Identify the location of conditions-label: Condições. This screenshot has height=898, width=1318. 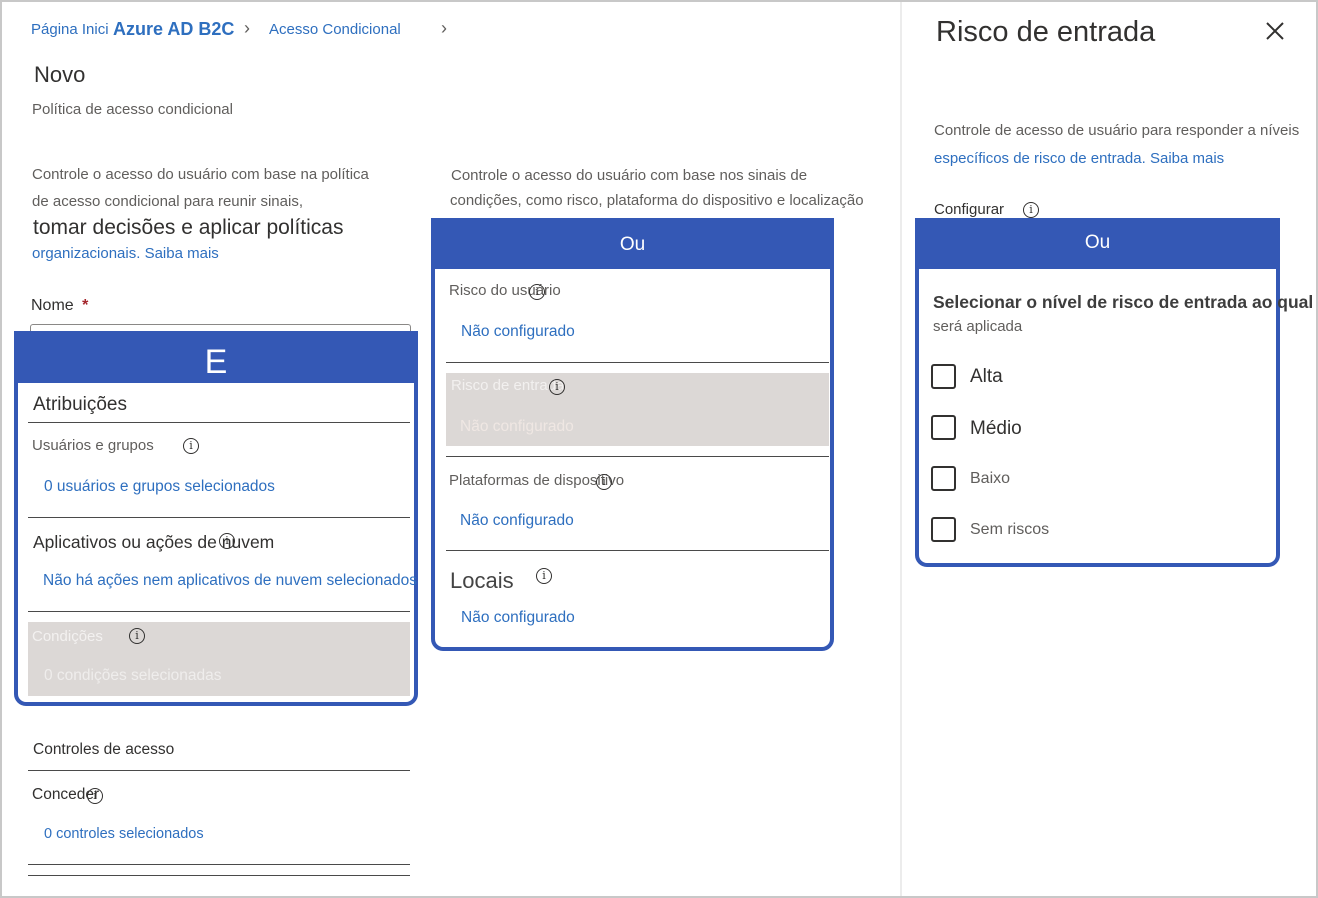
(67, 636).